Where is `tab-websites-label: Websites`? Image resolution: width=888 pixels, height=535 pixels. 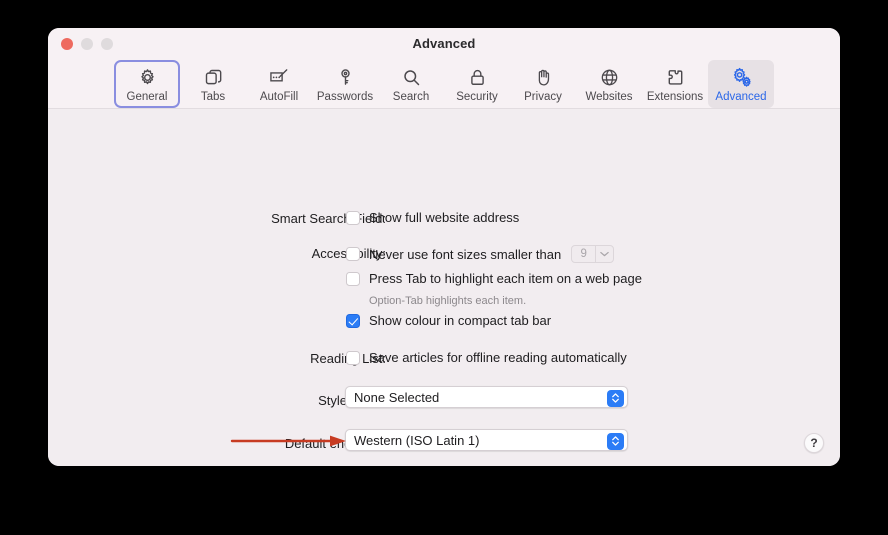
tab-websites-label: Websites is located at coordinates (609, 97).